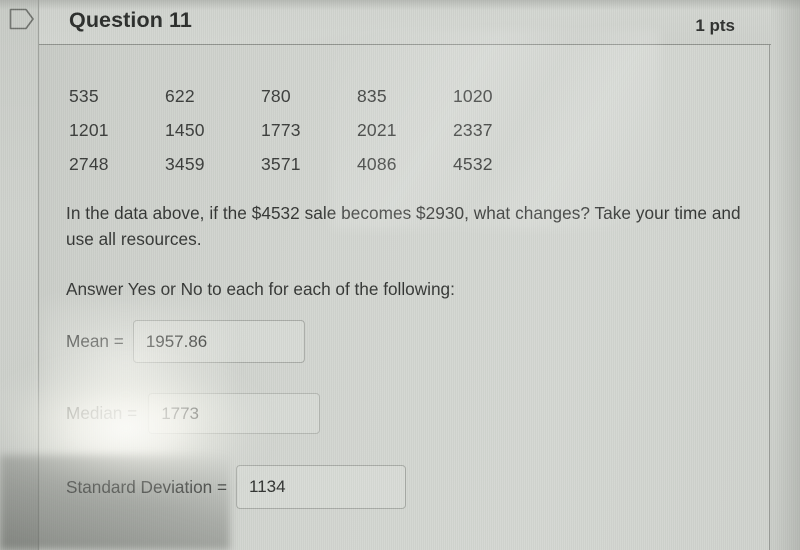  I want to click on data-cell: 1450, so click(185, 130).